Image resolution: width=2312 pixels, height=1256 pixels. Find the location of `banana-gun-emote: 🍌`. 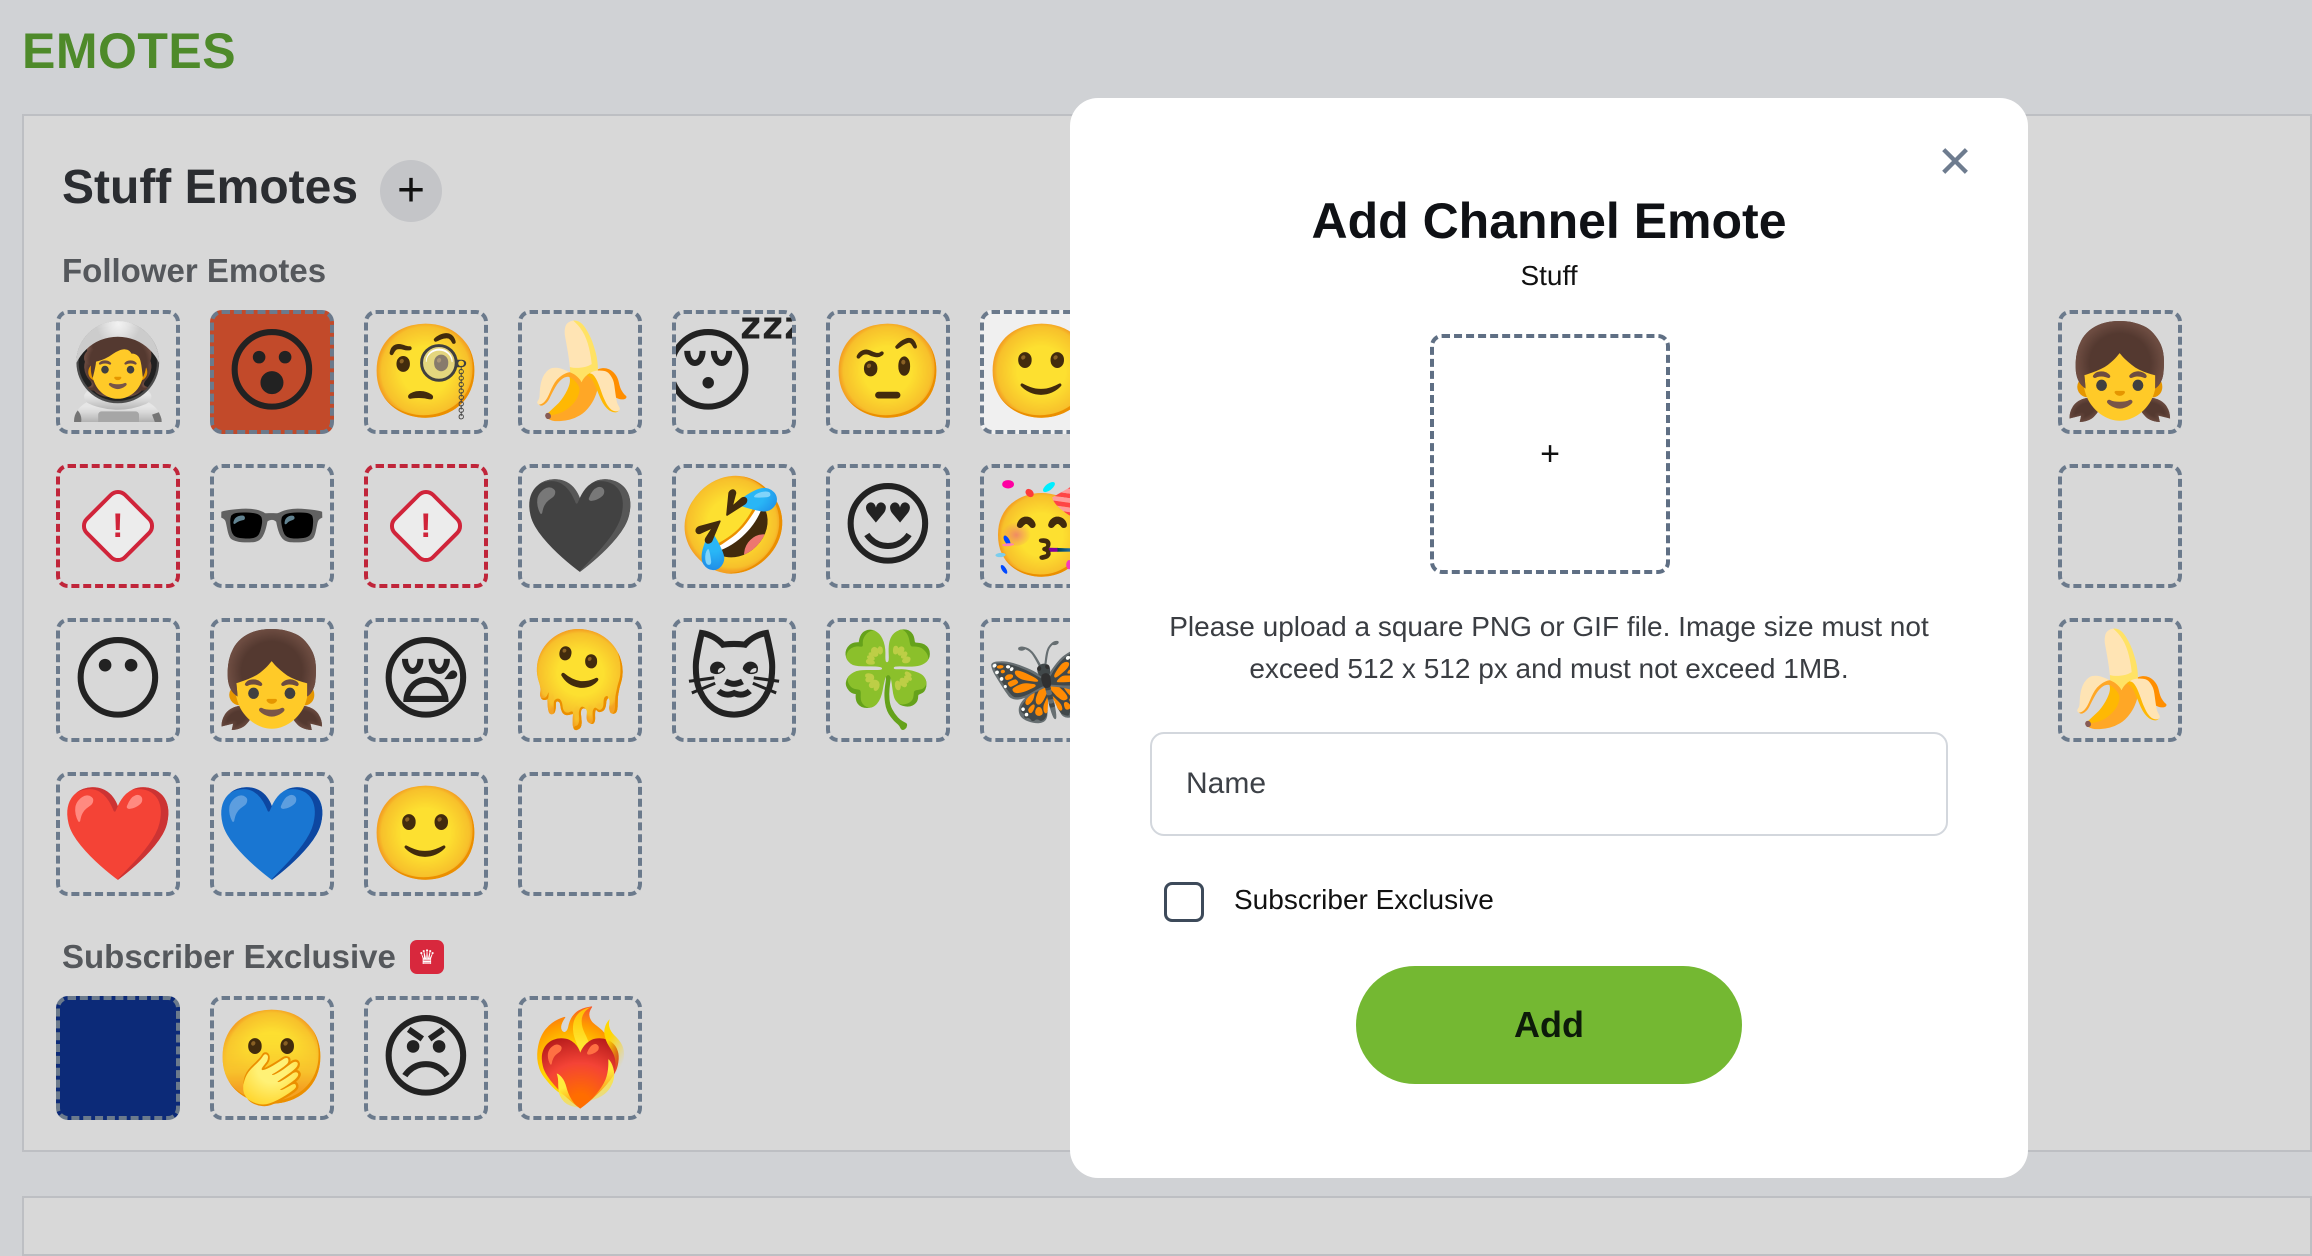

banana-gun-emote: 🍌 is located at coordinates (580, 372).